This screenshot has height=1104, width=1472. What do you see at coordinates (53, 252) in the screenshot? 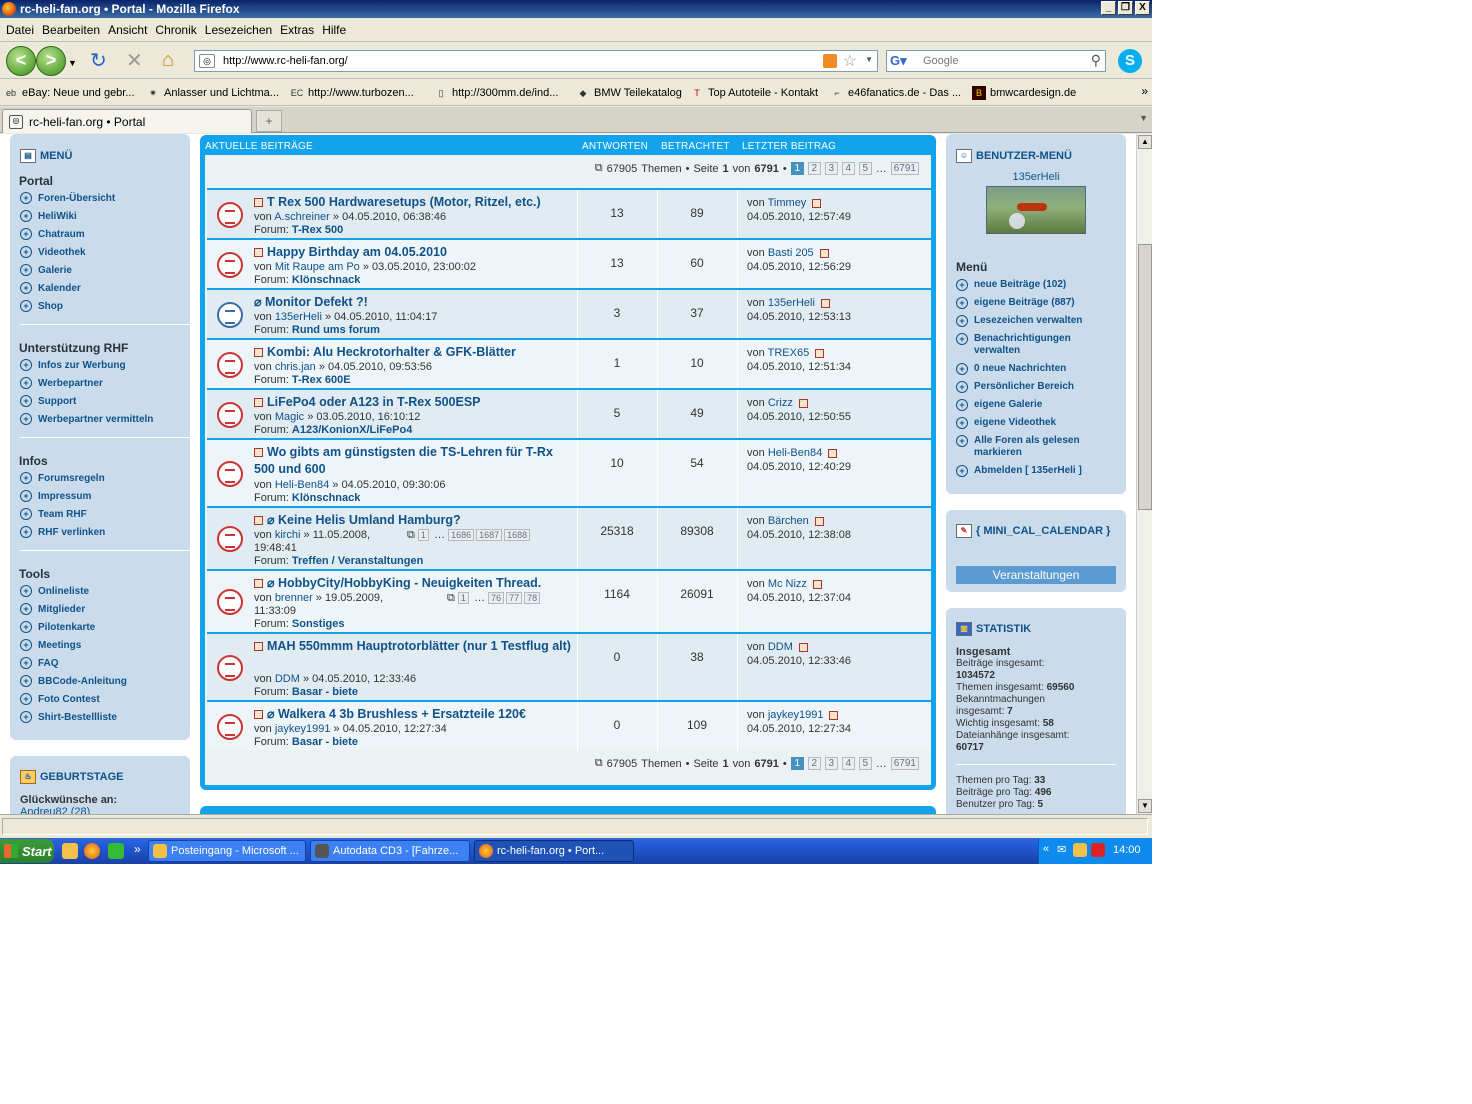
I see `link-videothek: + Videothek` at bounding box center [53, 252].